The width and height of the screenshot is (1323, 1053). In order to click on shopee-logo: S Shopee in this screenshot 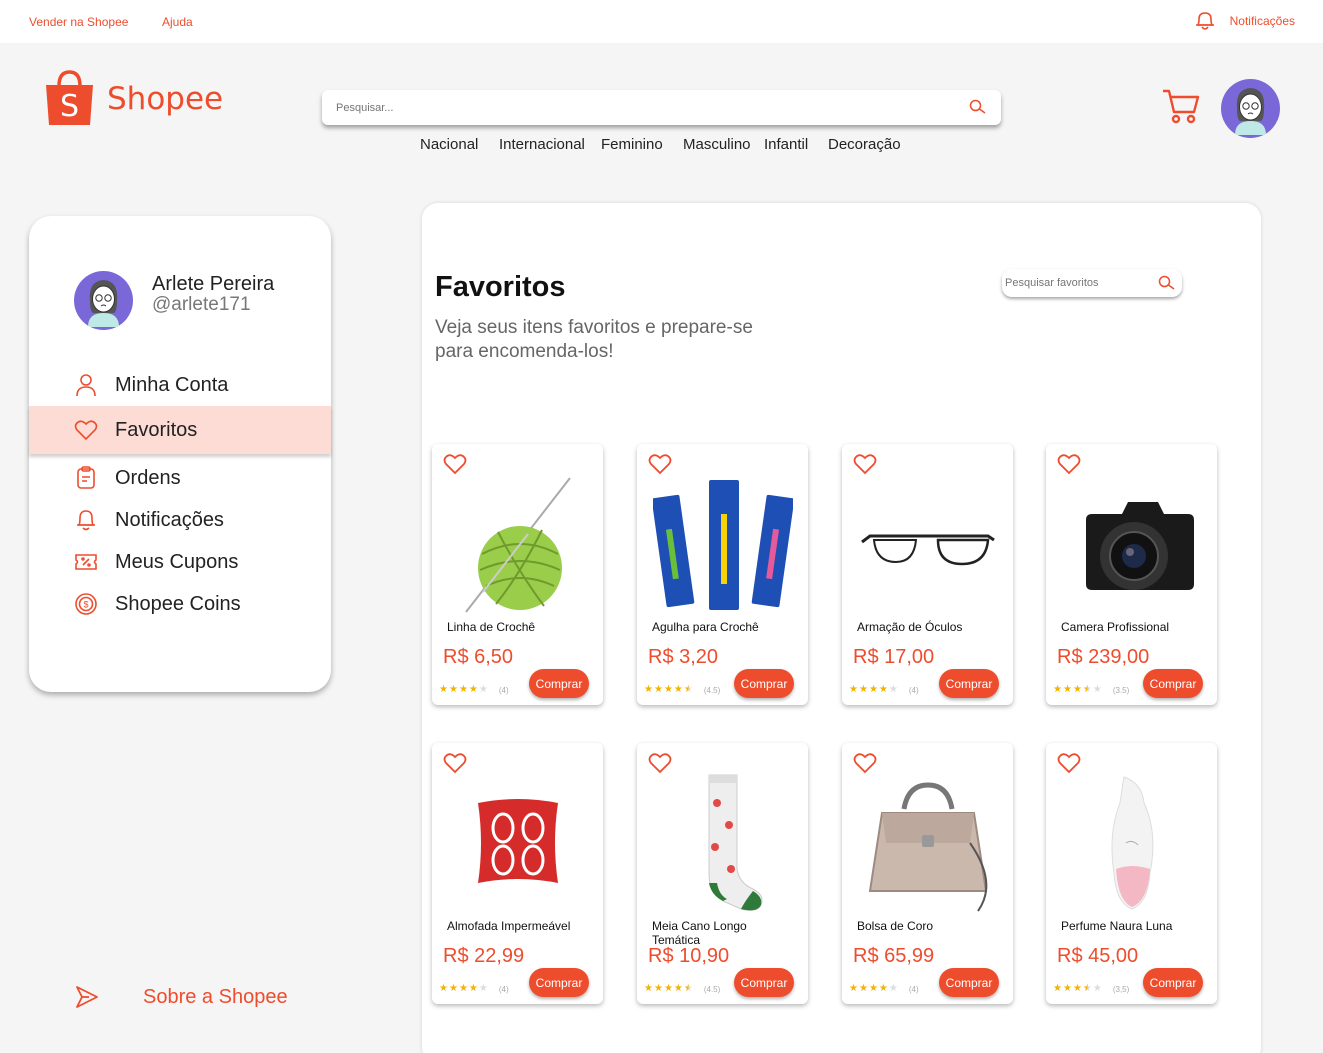, I will do `click(133, 98)`.